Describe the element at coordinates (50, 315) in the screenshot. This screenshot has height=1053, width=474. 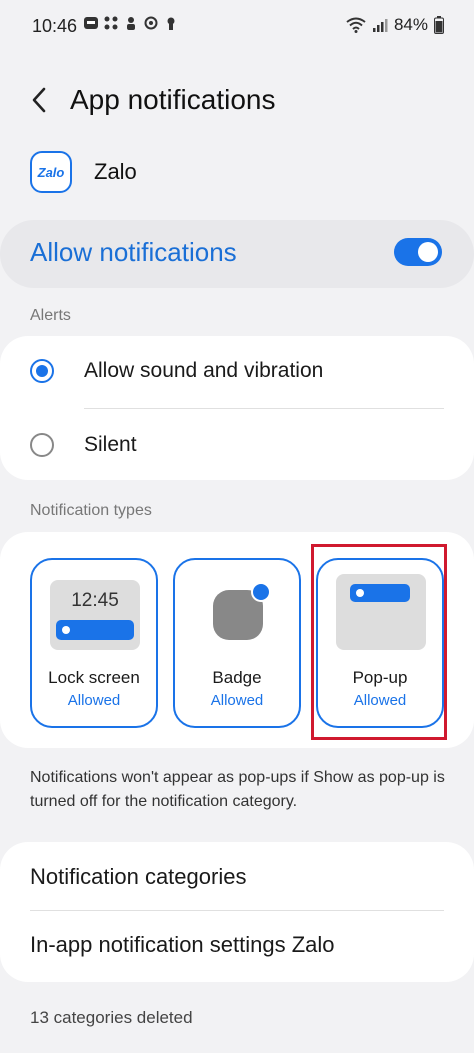
I see `alerts-section-label: Alerts` at that location.